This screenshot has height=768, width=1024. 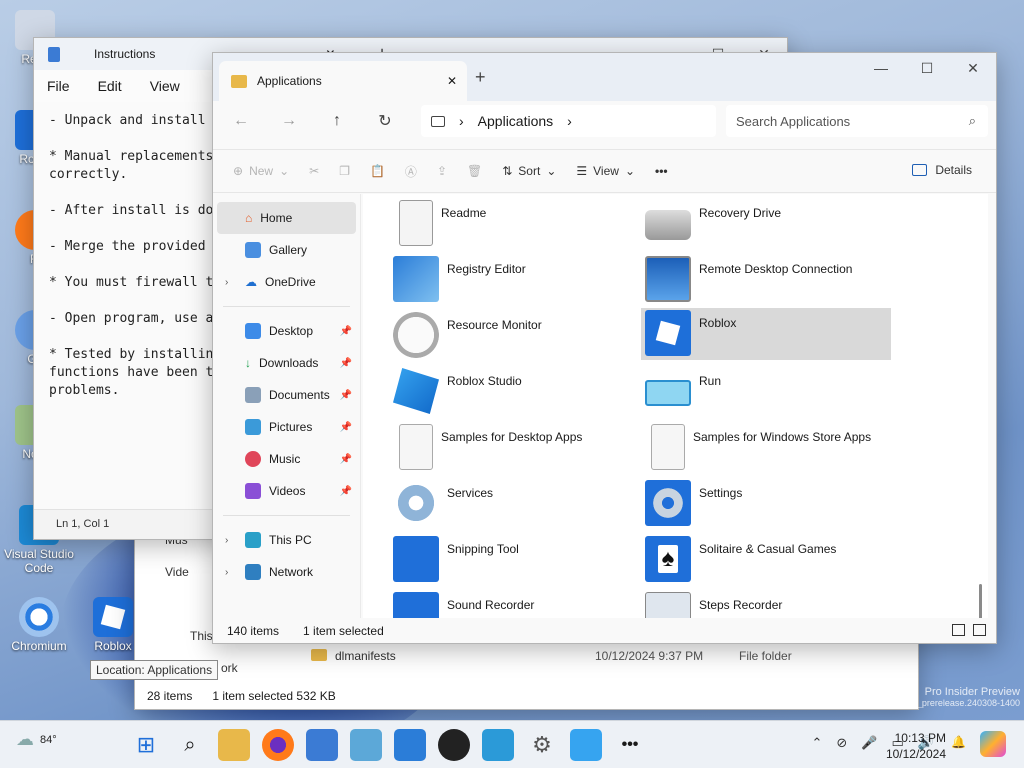 I want to click on sidebar-item-onedrive: › ☁ OneDrive, so click(x=286, y=282).